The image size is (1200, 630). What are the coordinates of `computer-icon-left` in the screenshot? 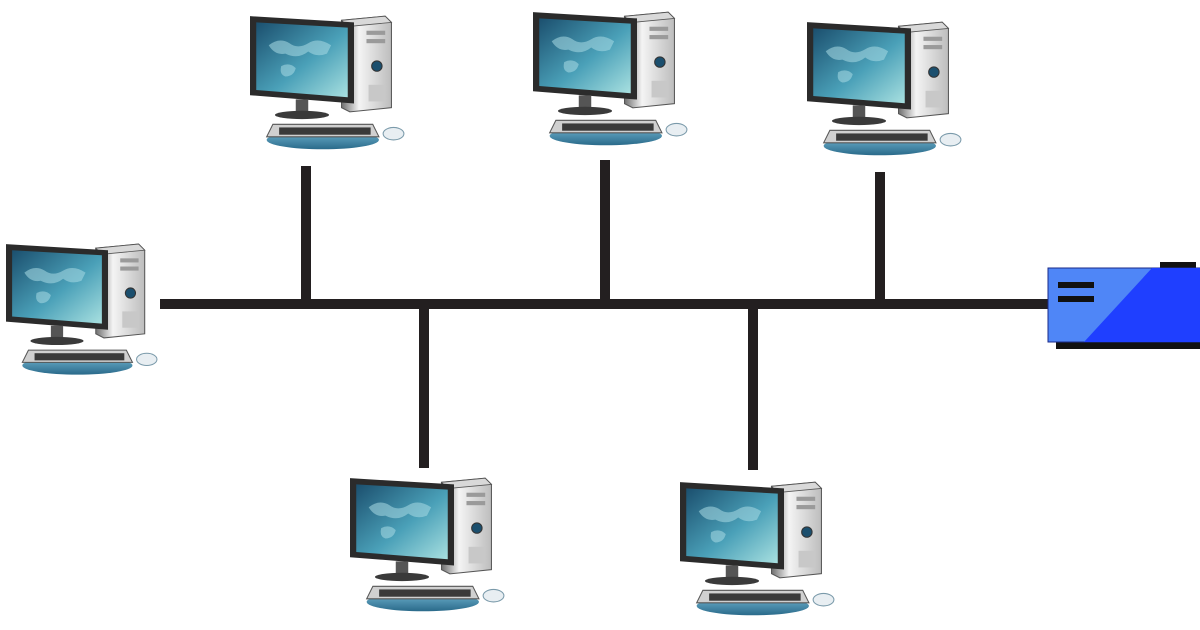 It's located at (81, 309).